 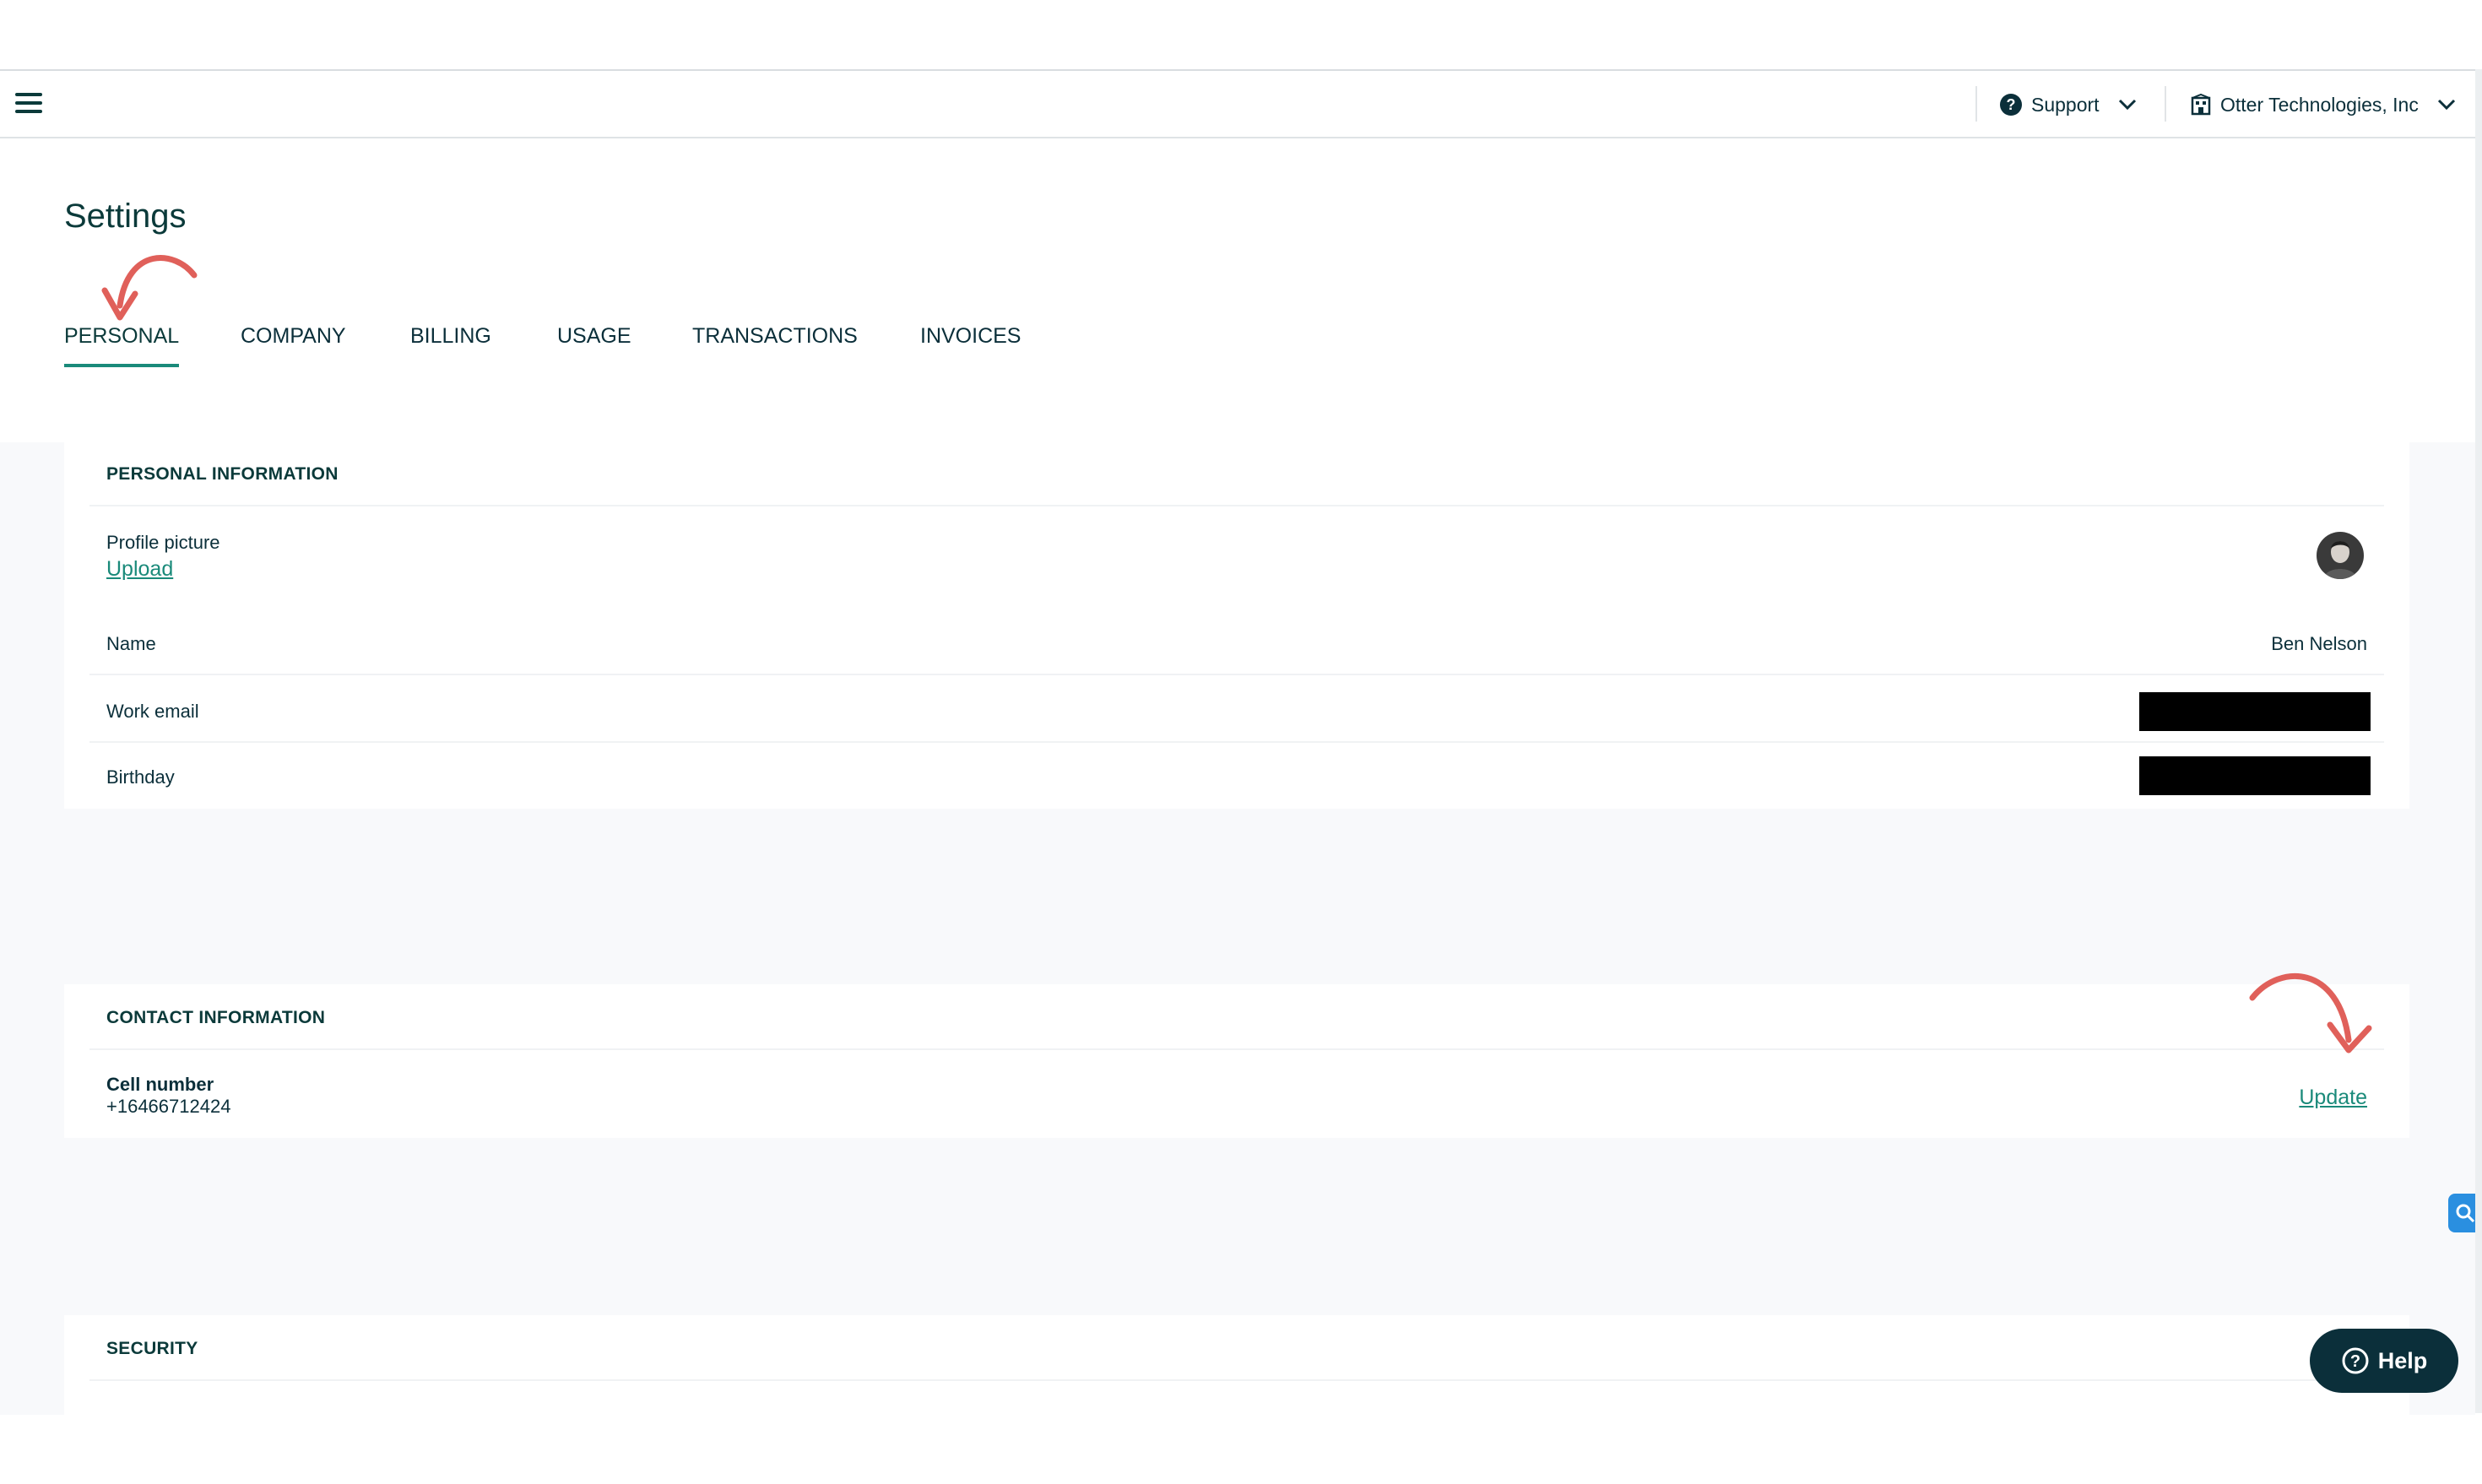 I want to click on upload-link: Upload, so click(x=139, y=569).